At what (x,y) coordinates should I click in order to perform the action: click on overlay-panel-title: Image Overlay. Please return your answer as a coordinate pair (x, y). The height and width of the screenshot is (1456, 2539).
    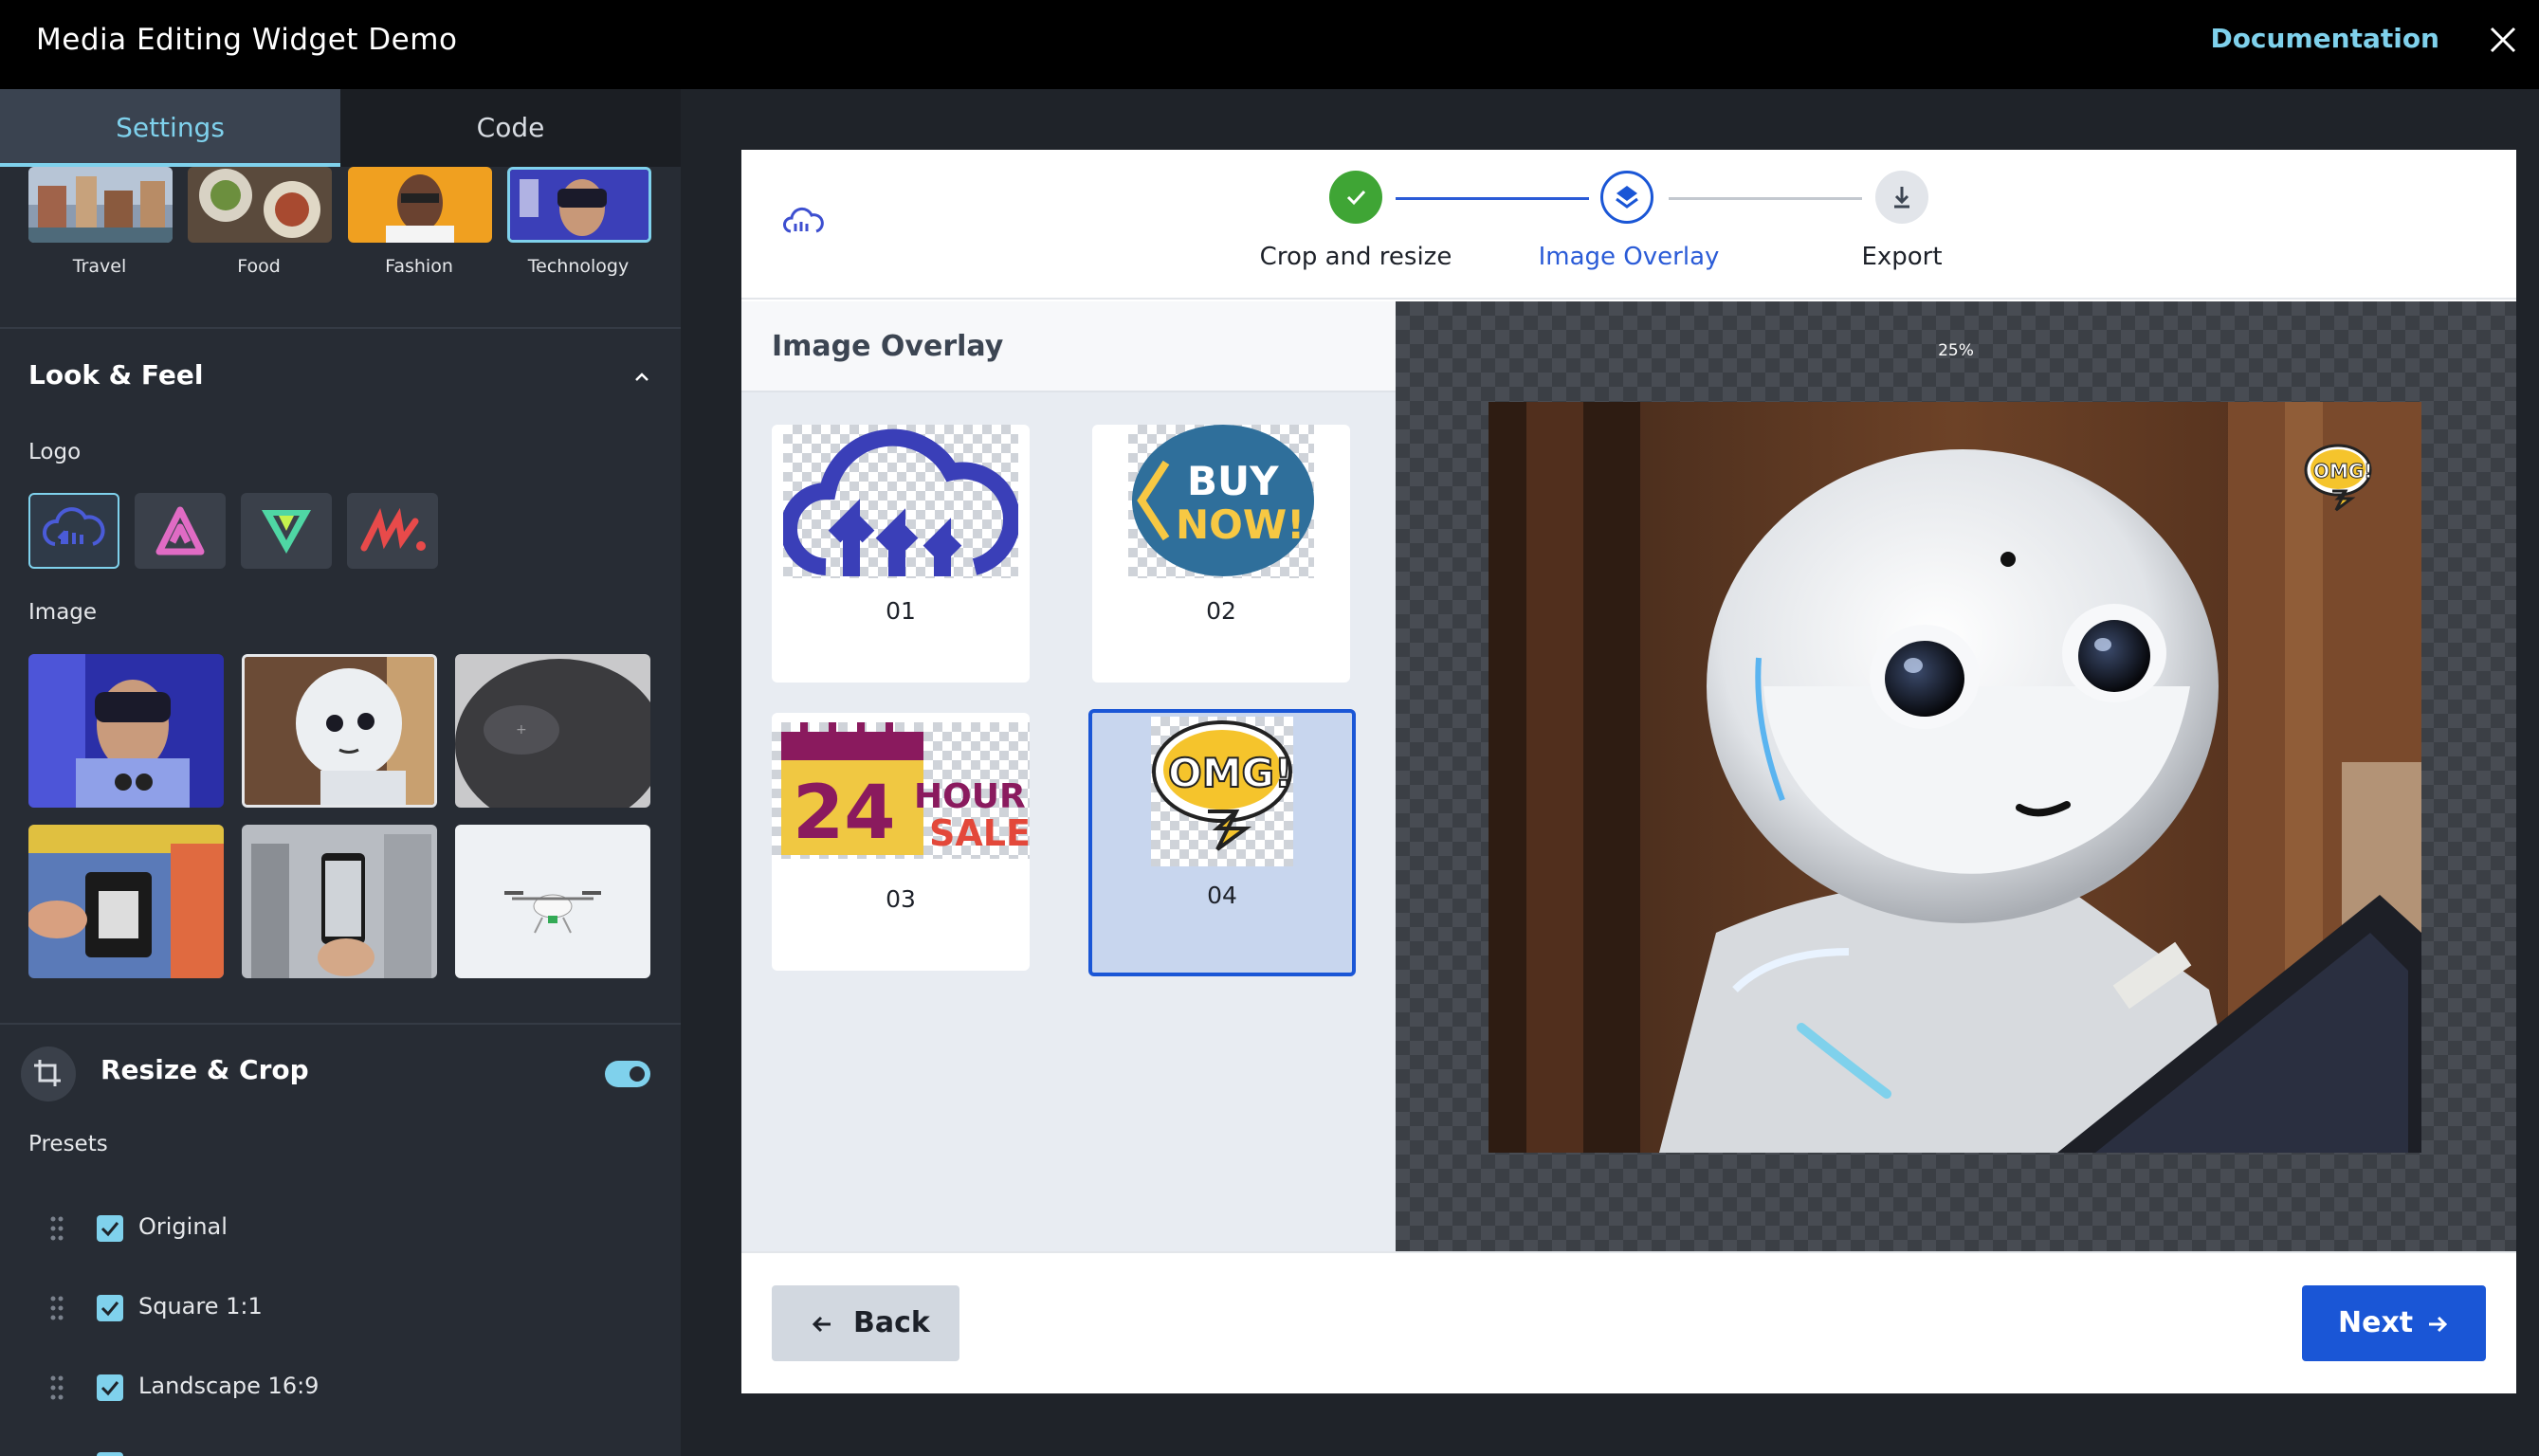
    Looking at the image, I should click on (888, 346).